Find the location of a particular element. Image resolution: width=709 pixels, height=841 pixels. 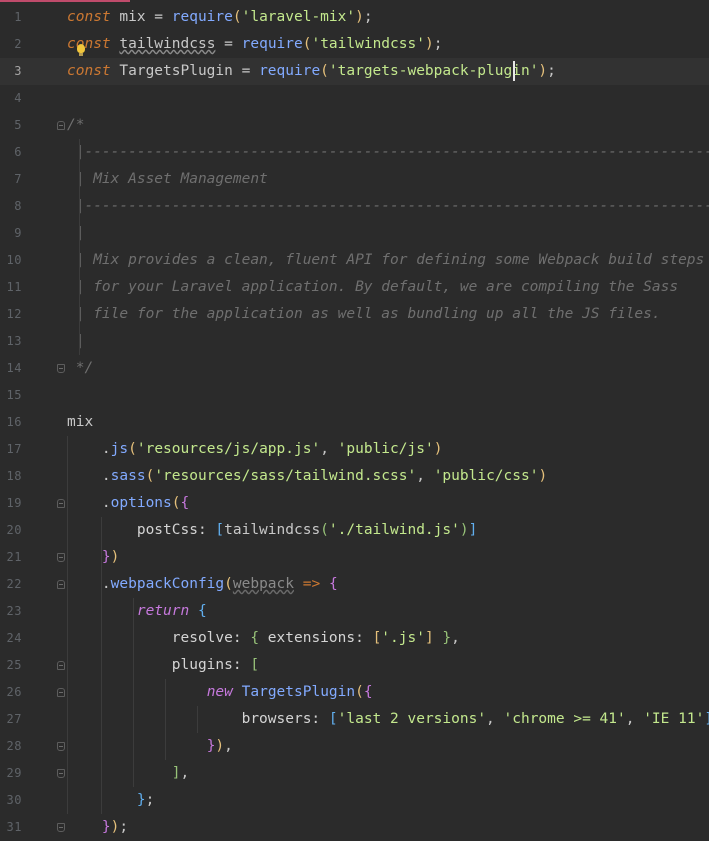

line-number: 26 is located at coordinates (11, 692).